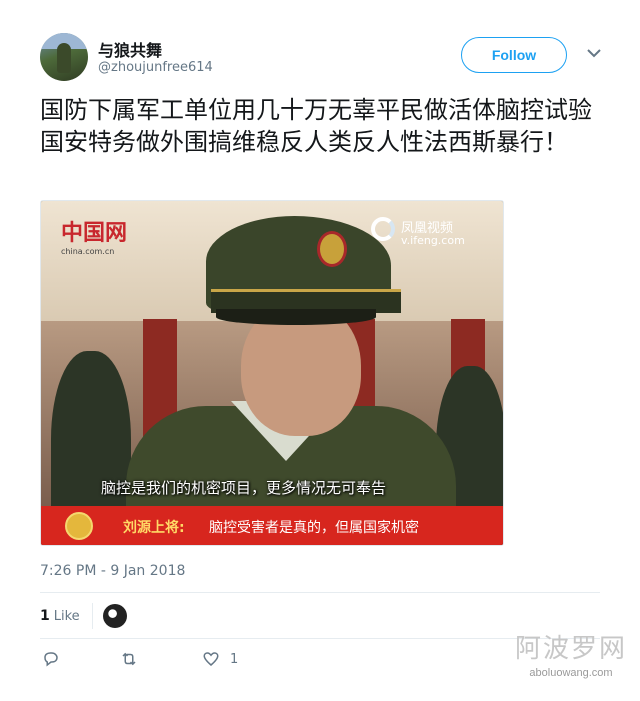 This screenshot has height=701, width=640. I want to click on lower-third-bar: 刘源上将: 脑控受害者是真的，但属国家机密, so click(272, 525).